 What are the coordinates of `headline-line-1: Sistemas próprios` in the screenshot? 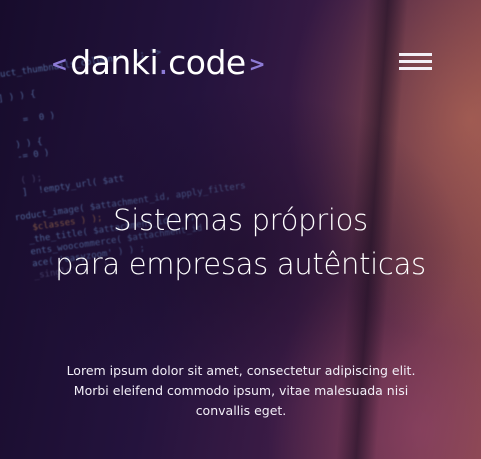 It's located at (240, 220).